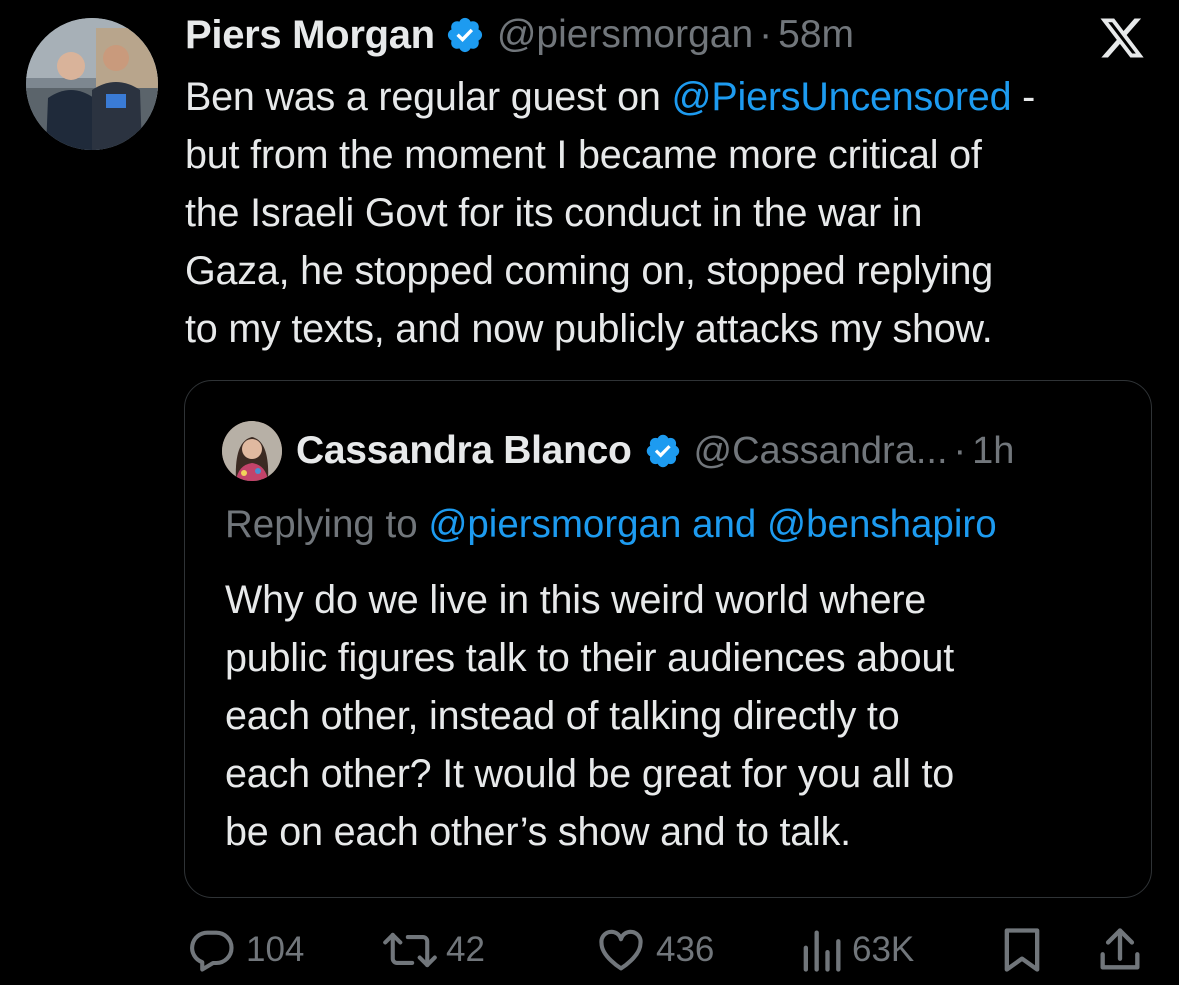  What do you see at coordinates (275, 949) in the screenshot?
I see `reply-count: 104` at bounding box center [275, 949].